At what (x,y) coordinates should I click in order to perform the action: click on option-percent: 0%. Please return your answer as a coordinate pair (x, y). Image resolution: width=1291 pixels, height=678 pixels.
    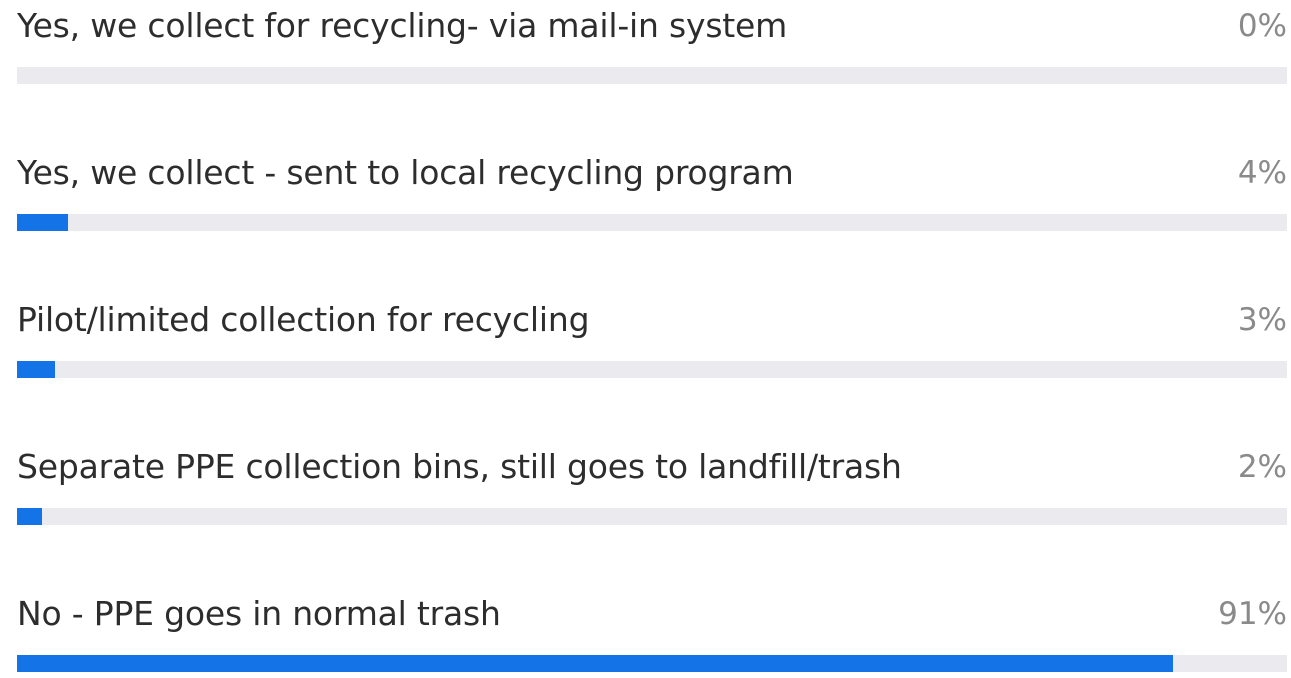
    Looking at the image, I should click on (1262, 26).